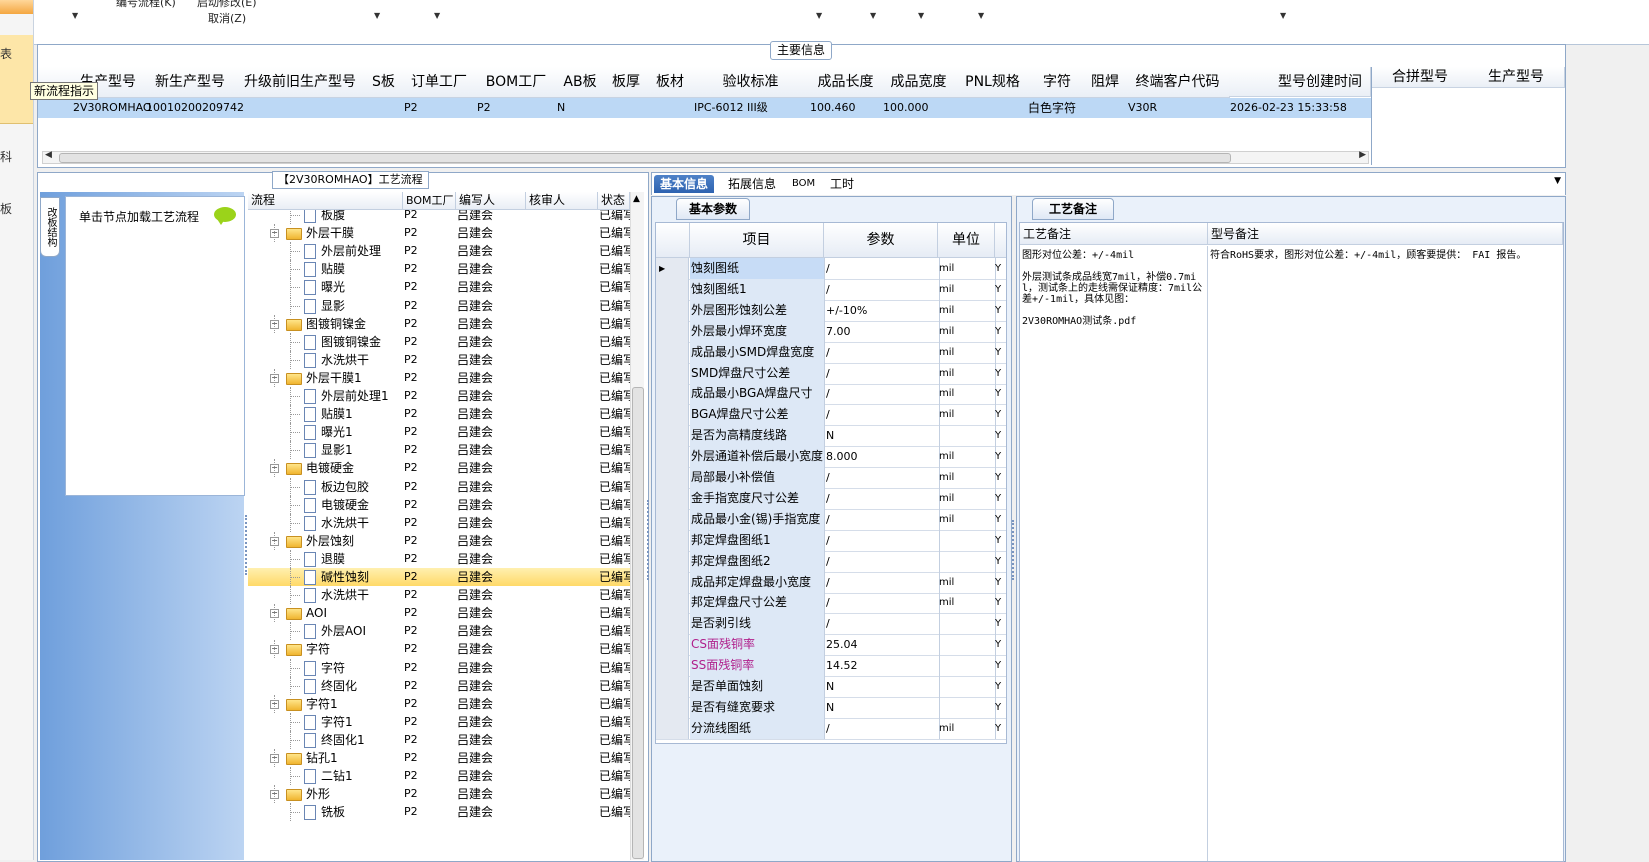  What do you see at coordinates (439, 305) in the screenshot?
I see `tree-row: 显影 P2 吕建会 已编写` at bounding box center [439, 305].